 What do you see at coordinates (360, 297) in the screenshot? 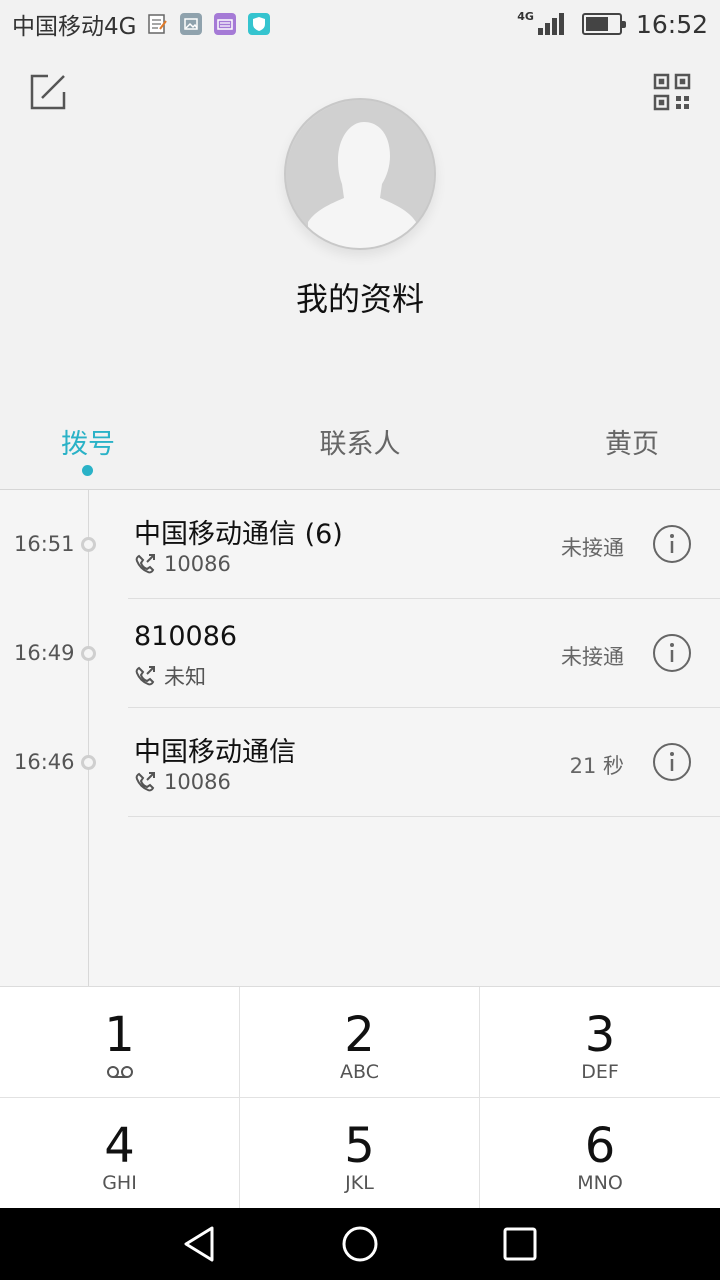
I see `profile-name: 我的资料` at bounding box center [360, 297].